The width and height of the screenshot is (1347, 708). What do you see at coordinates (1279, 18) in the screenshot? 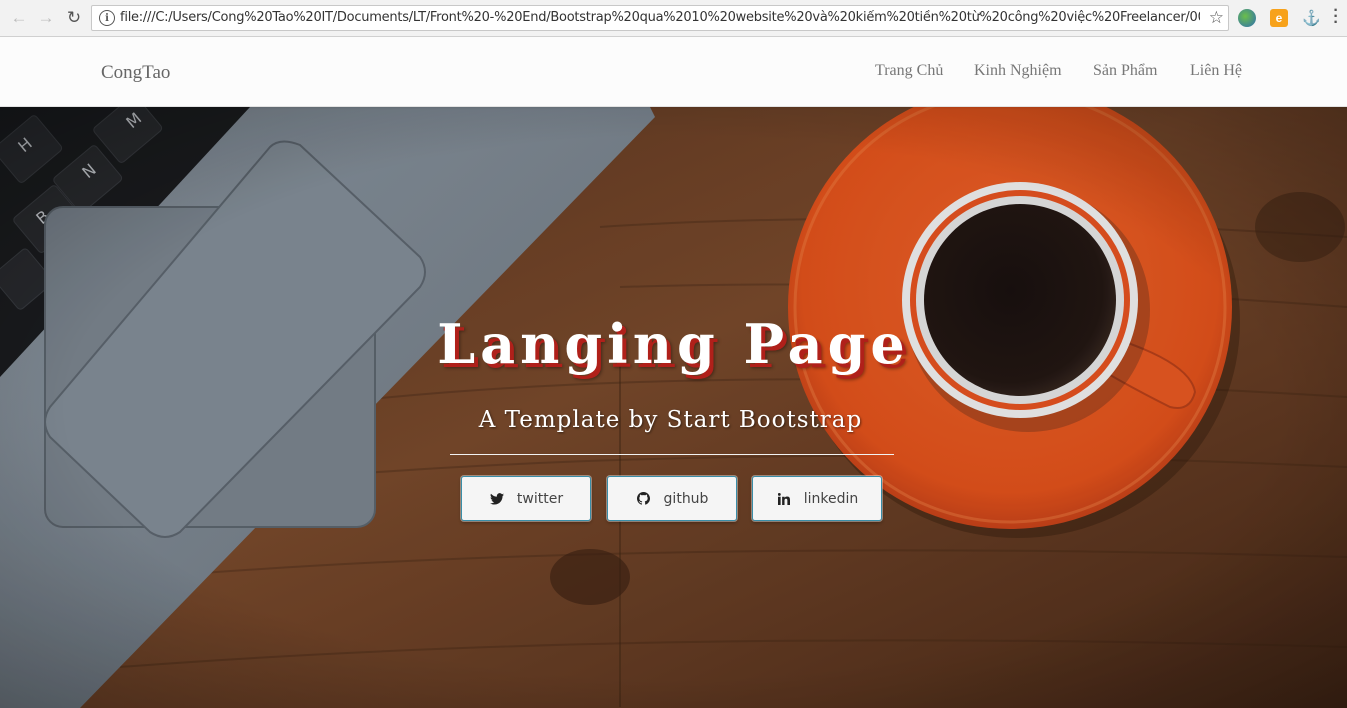
I see `extension-e-icon: e` at bounding box center [1279, 18].